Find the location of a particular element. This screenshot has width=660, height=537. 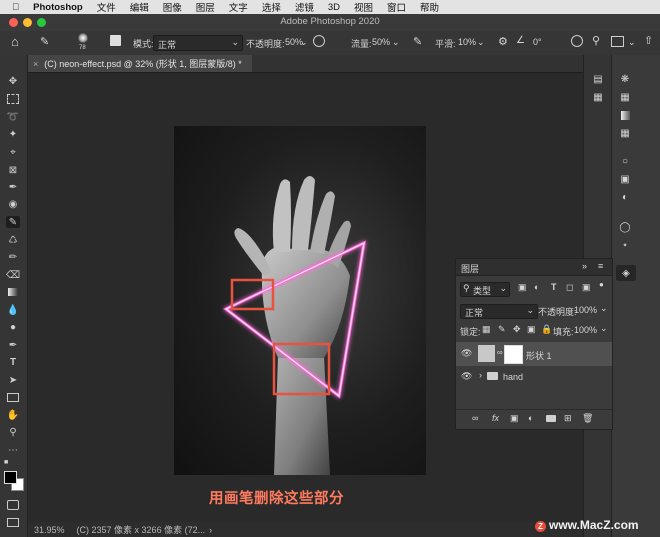

patterns-panel-icon: ▦ is located at coordinates (625, 133).